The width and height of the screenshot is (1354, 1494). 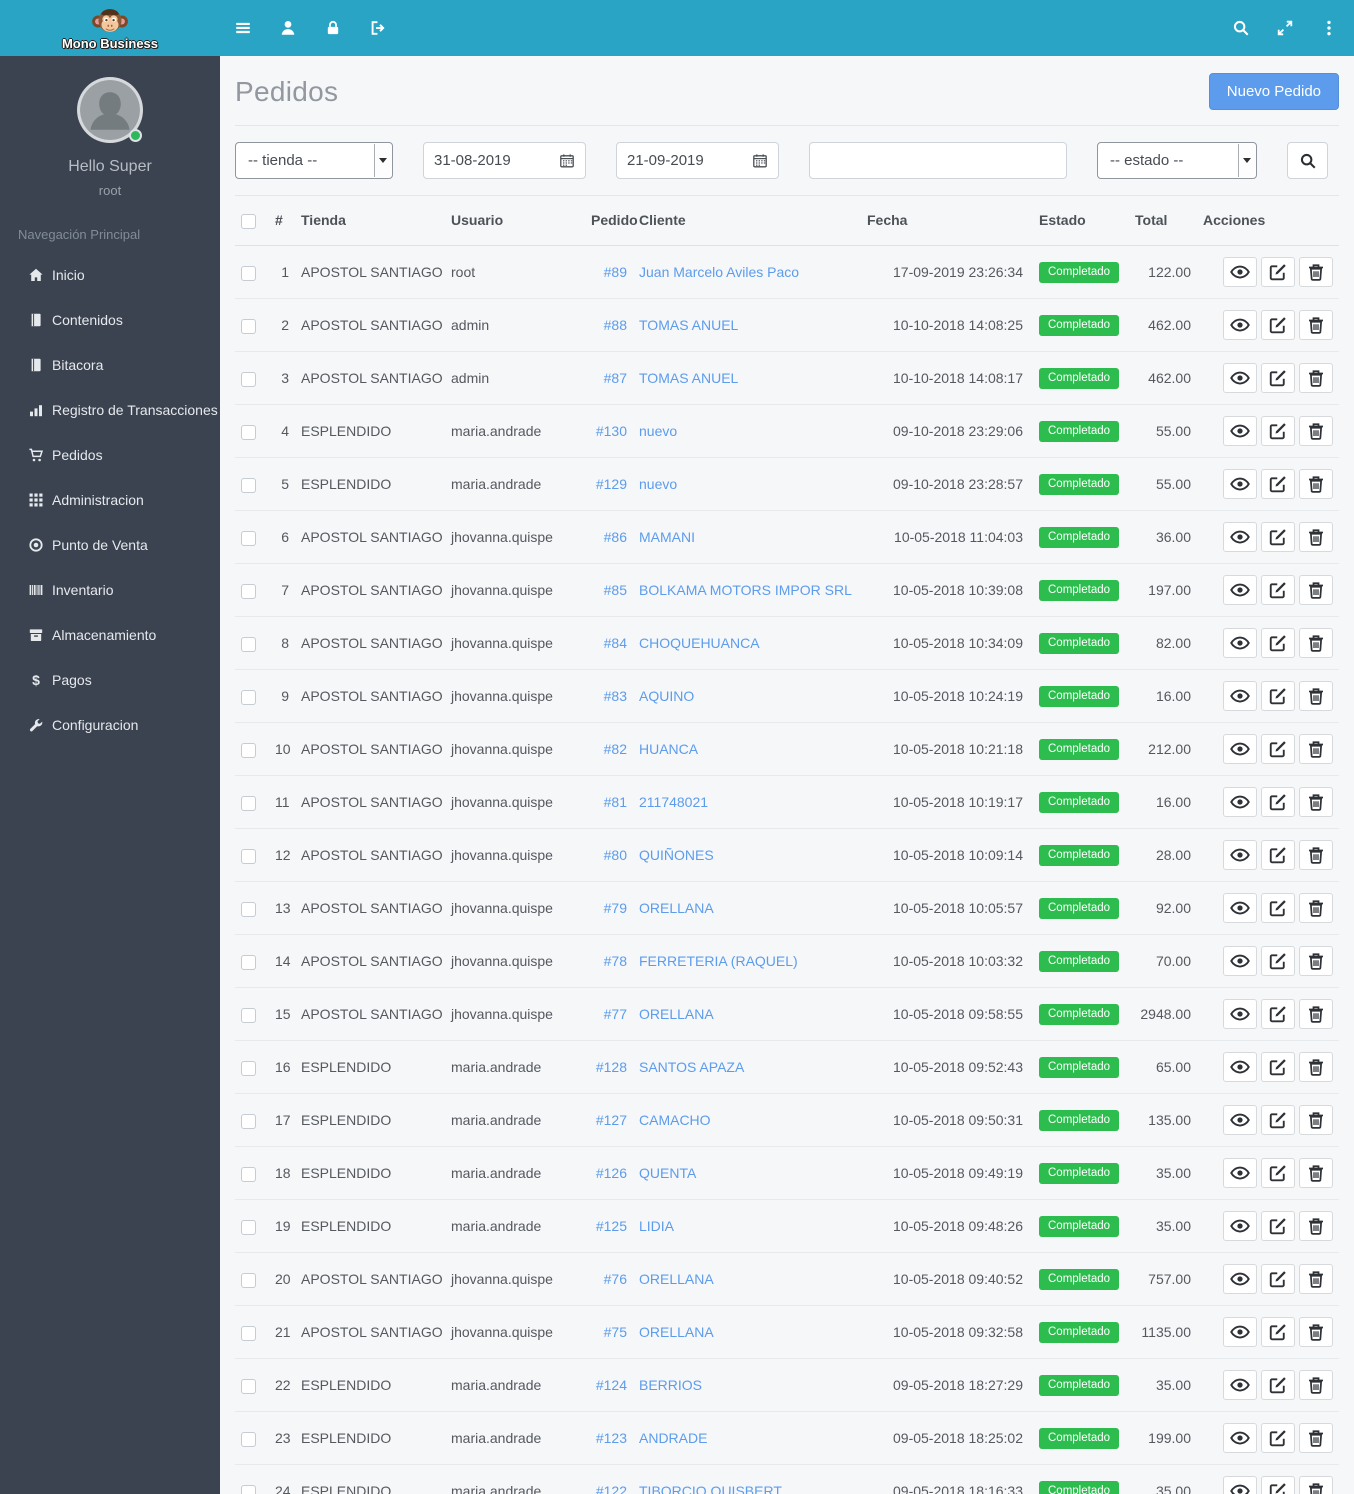 I want to click on date-to-field, so click(x=689, y=160).